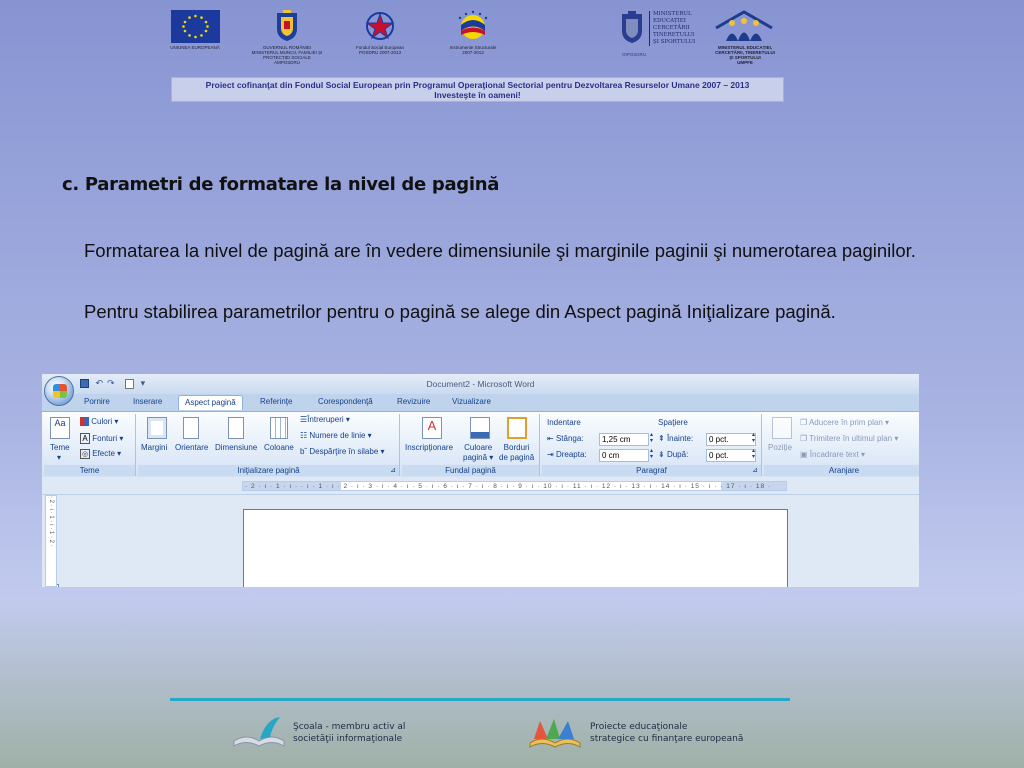 The image size is (1024, 768). I want to click on colors-icon, so click(84, 422).